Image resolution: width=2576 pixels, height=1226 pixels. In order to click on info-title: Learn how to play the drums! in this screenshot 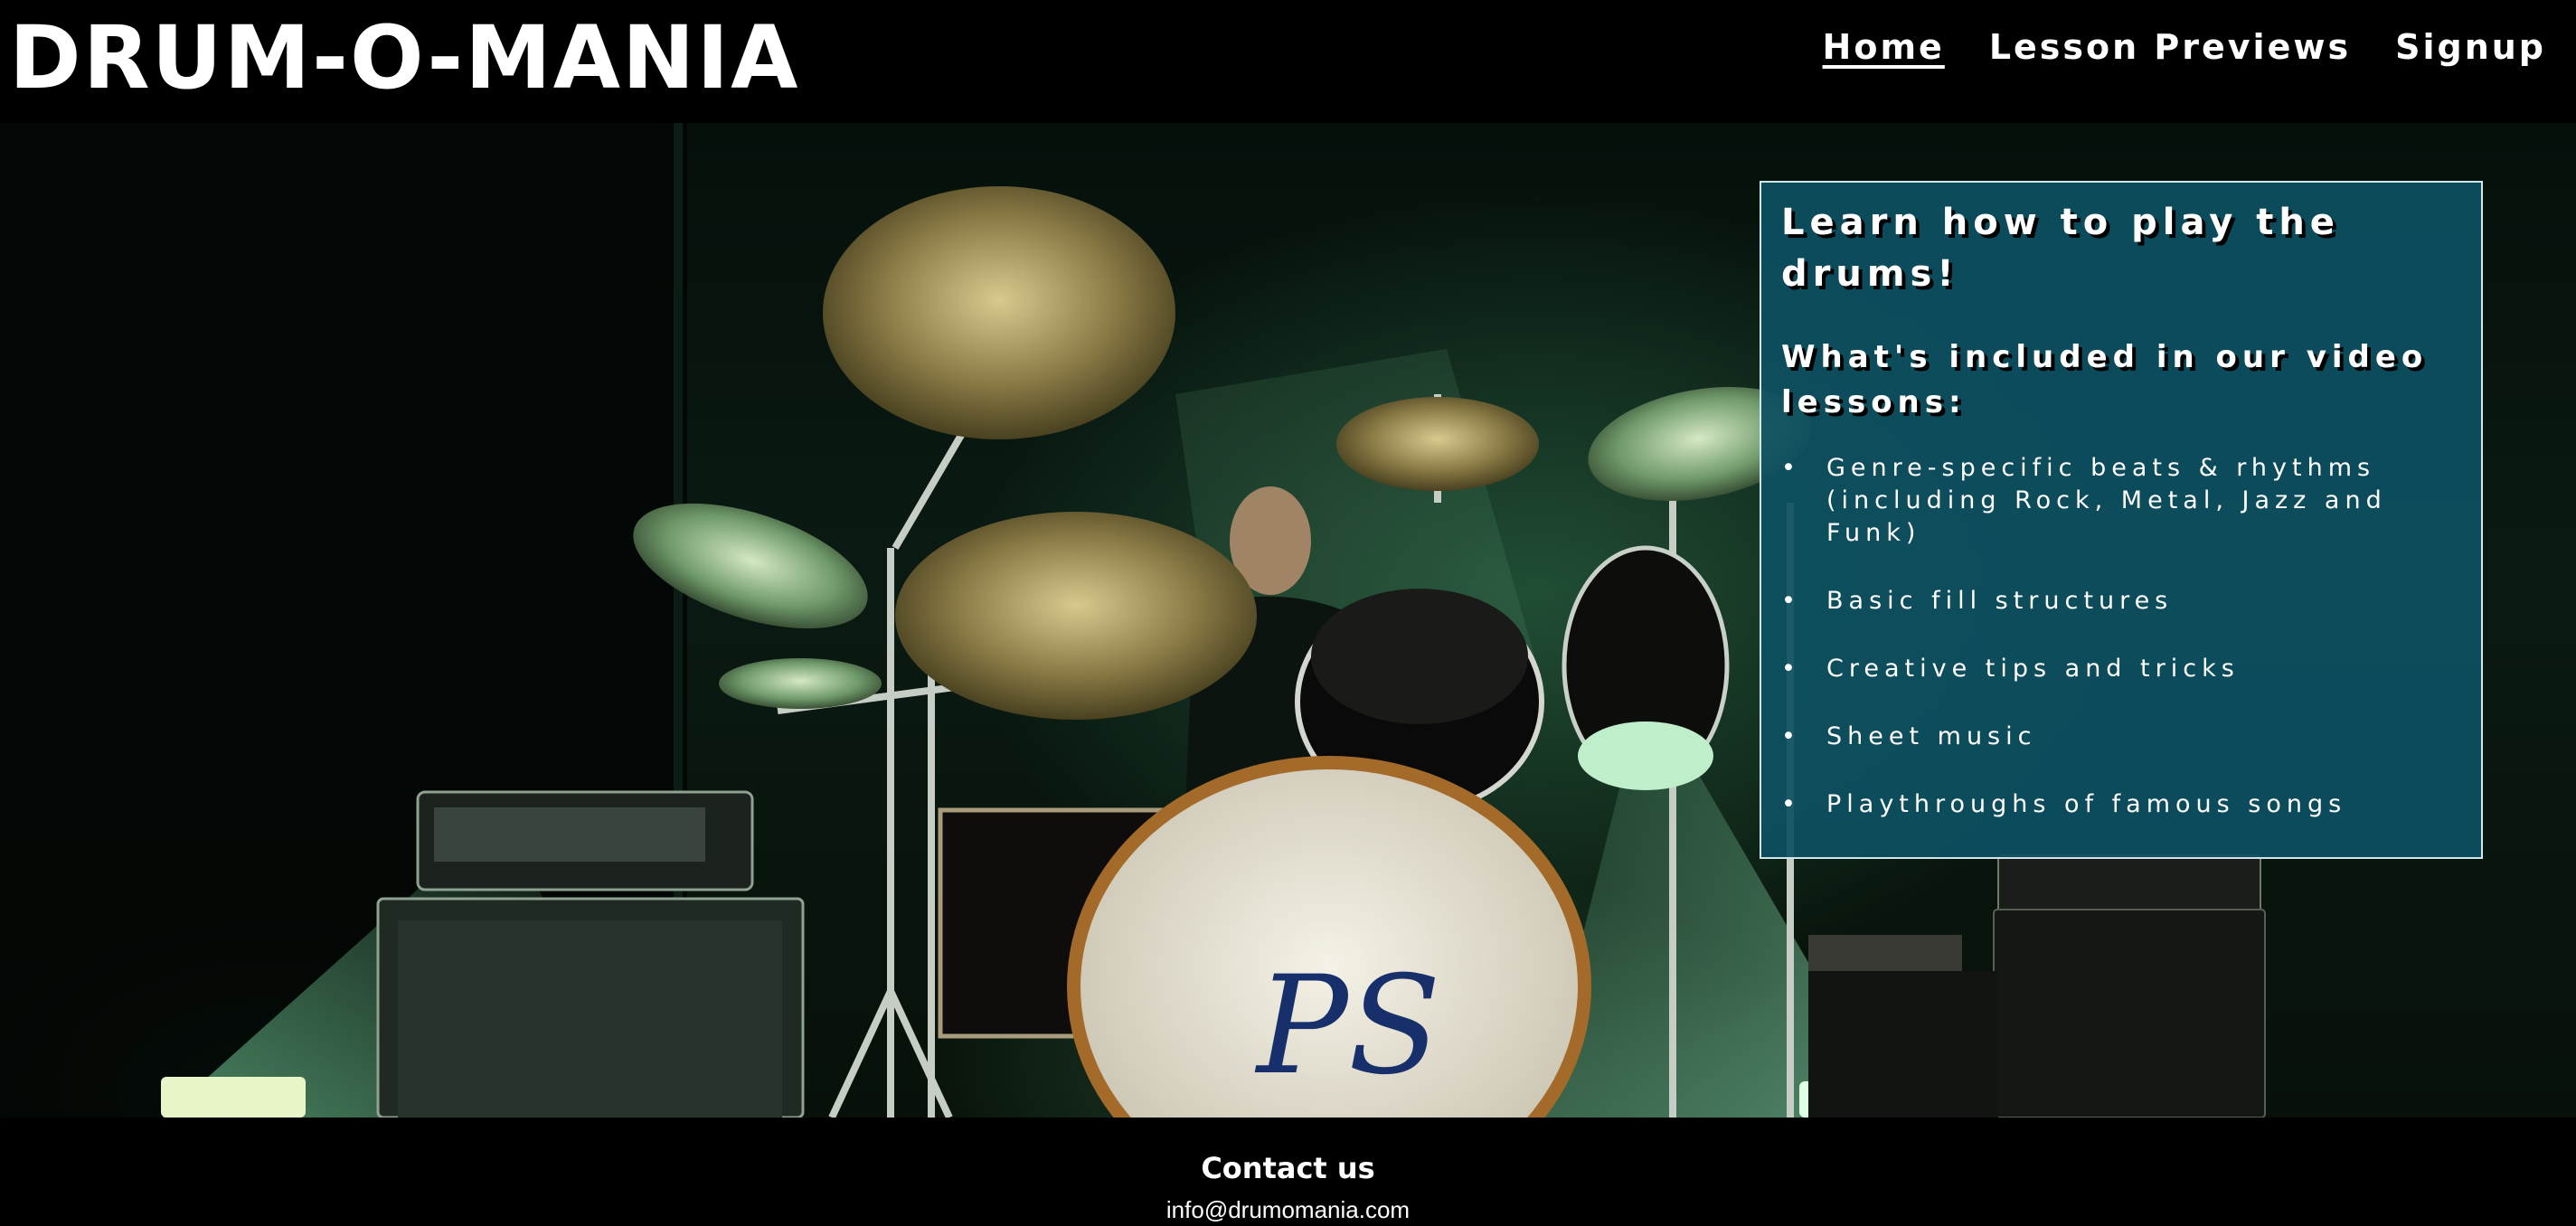, I will do `click(2060, 248)`.